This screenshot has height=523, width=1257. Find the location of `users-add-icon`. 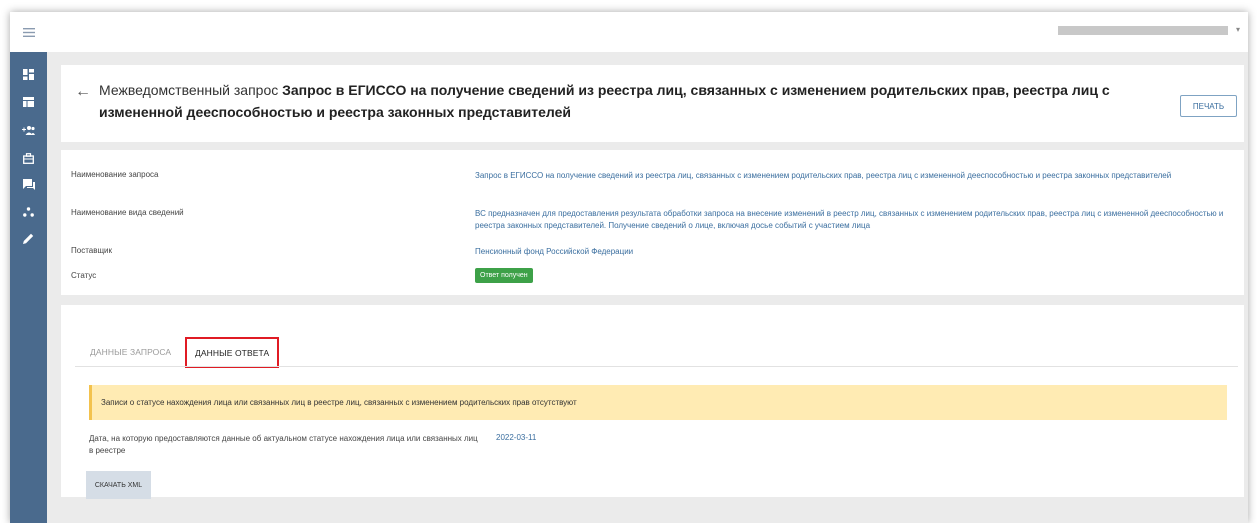

users-add-icon is located at coordinates (28, 130).